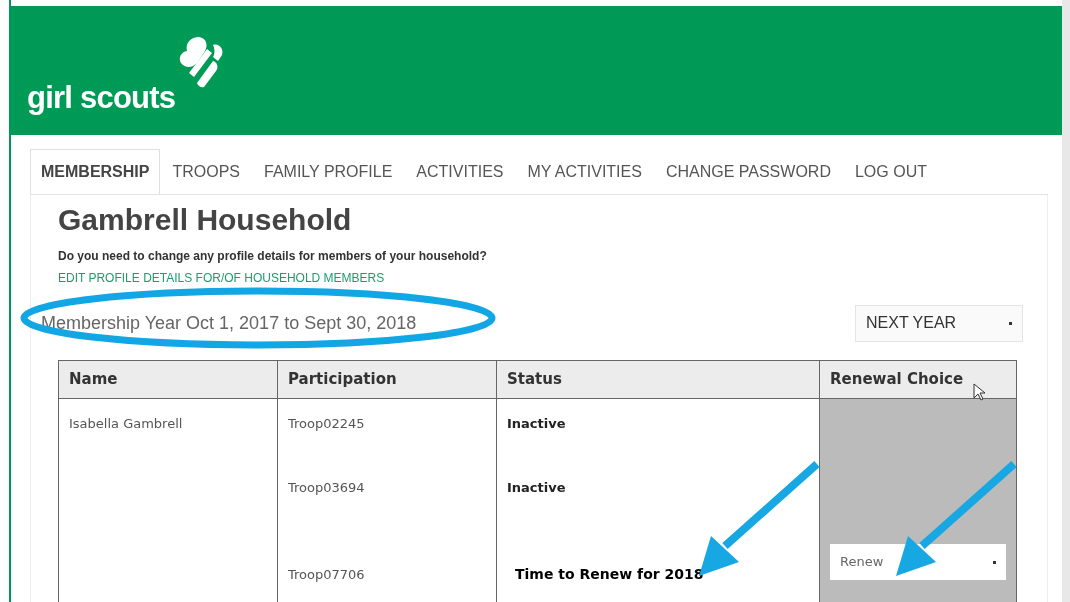 The width and height of the screenshot is (1070, 602). What do you see at coordinates (460, 171) in the screenshot?
I see `nav-tab: ACTIVITIES` at bounding box center [460, 171].